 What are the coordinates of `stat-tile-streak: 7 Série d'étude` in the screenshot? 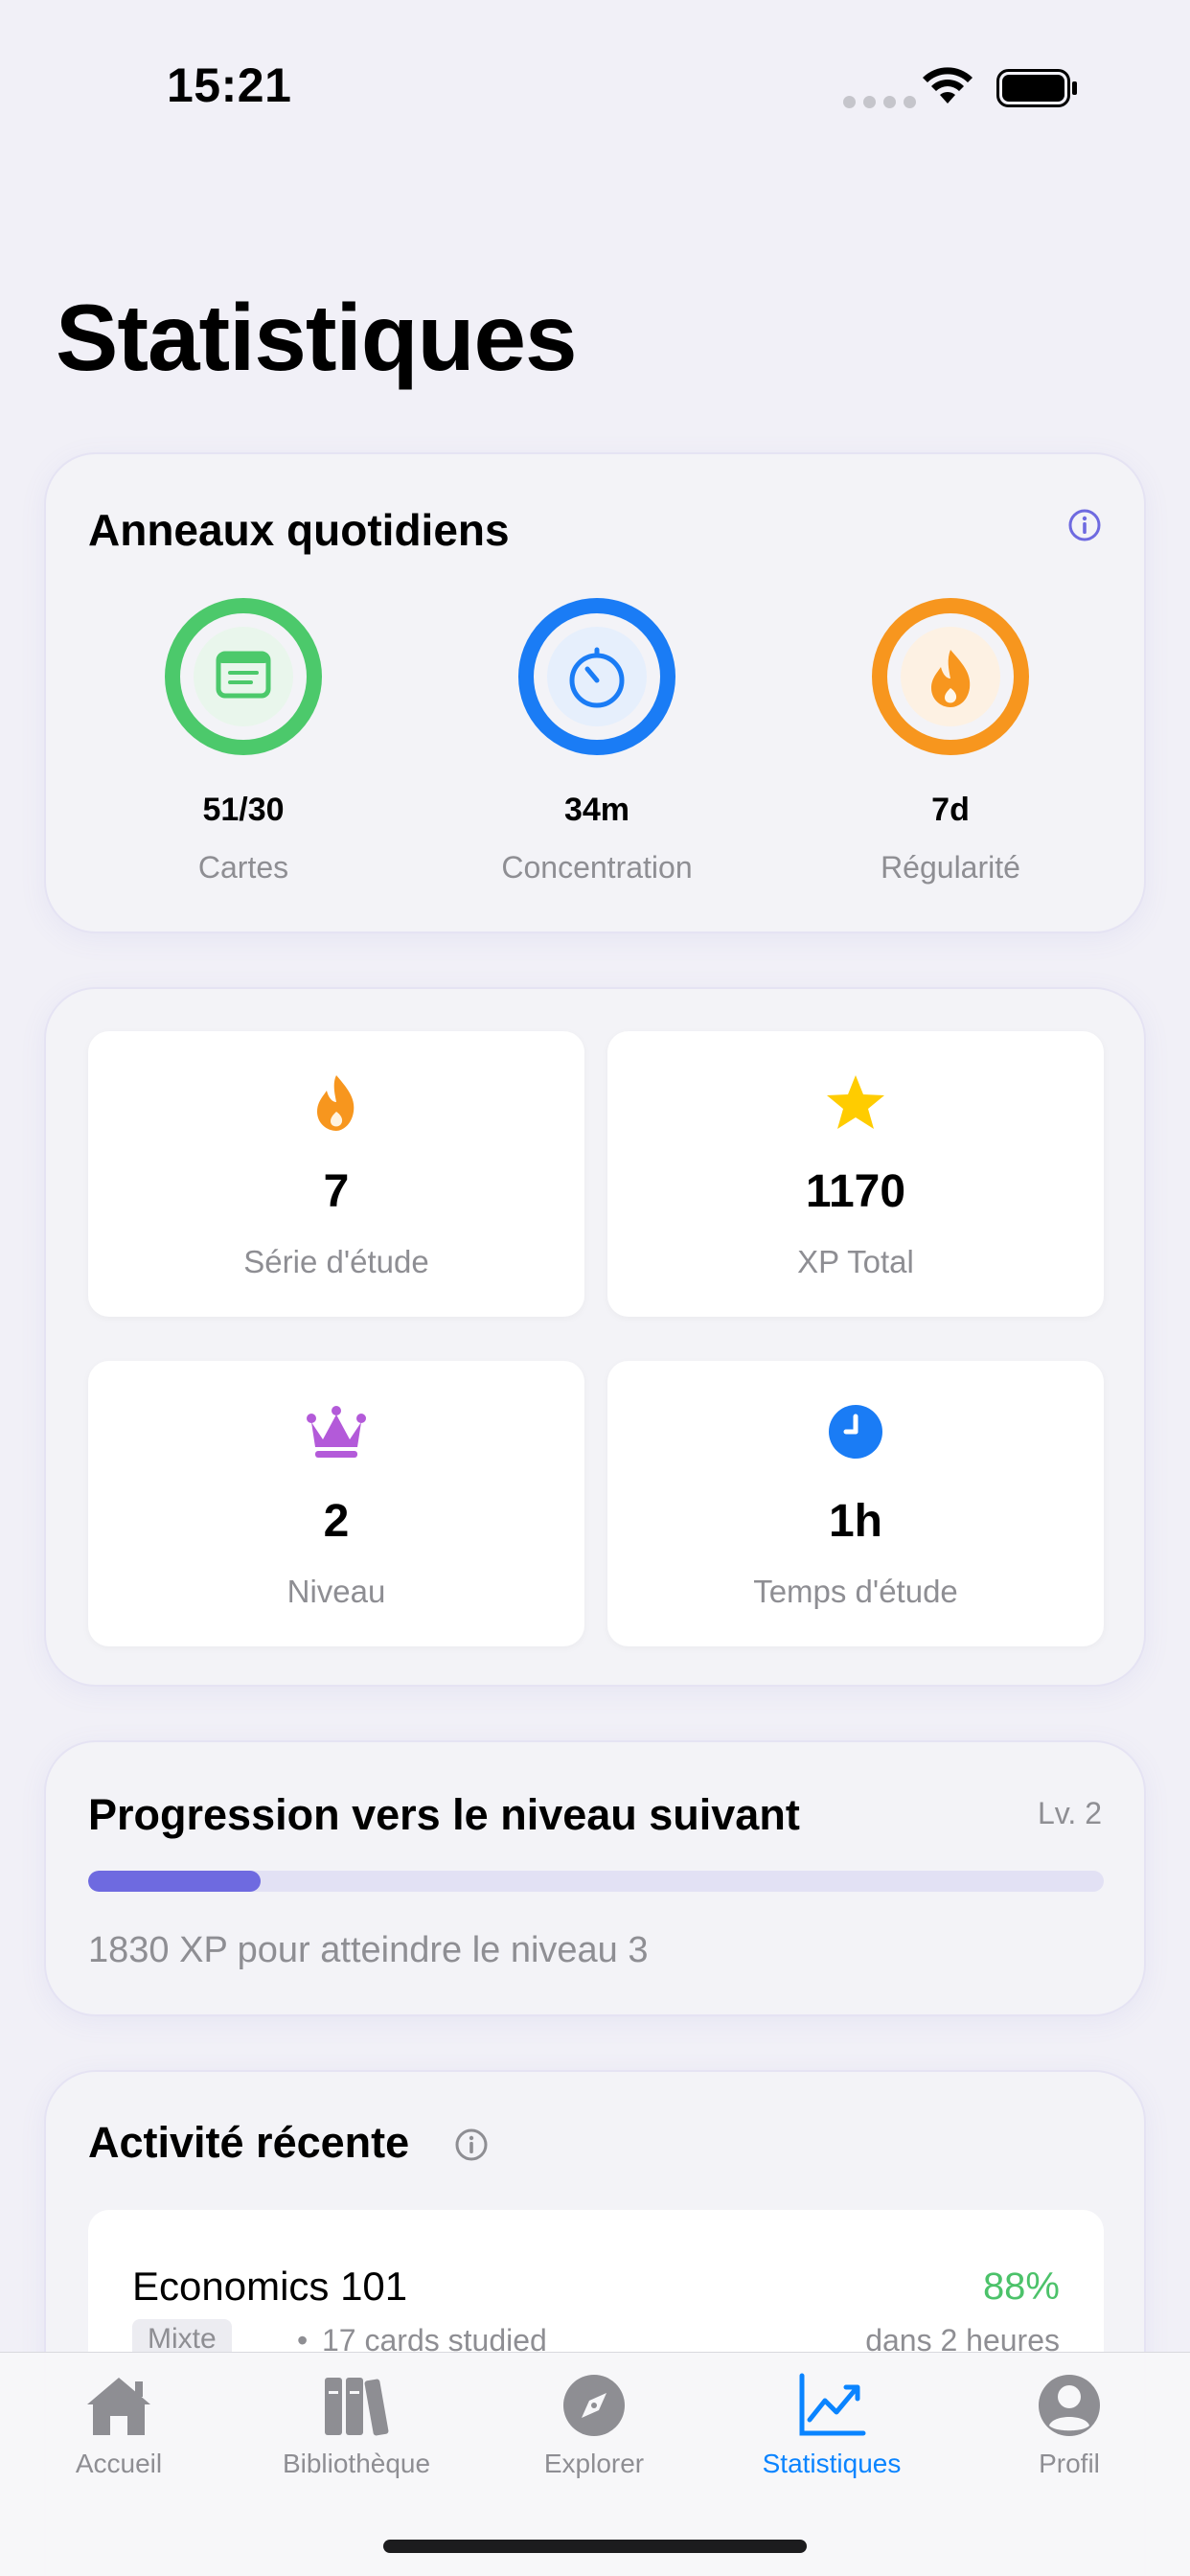 It's located at (336, 1174).